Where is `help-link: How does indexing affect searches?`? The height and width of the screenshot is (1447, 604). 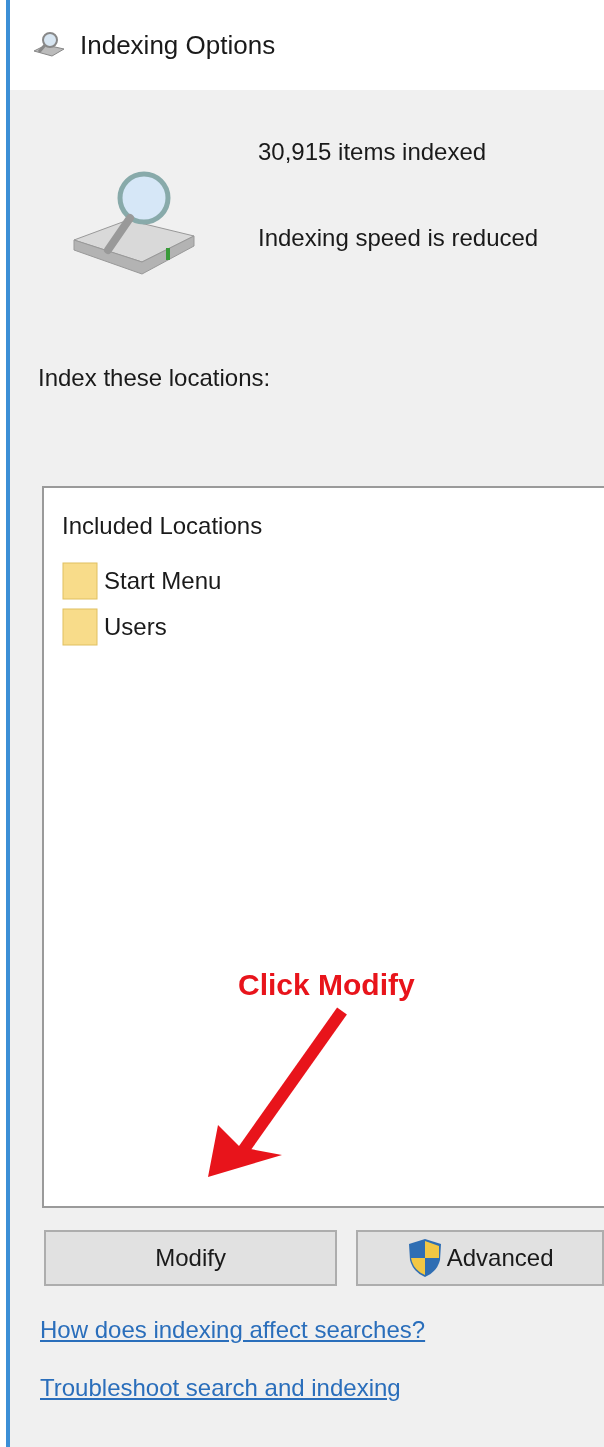 help-link: How does indexing affect searches? is located at coordinates (233, 1330).